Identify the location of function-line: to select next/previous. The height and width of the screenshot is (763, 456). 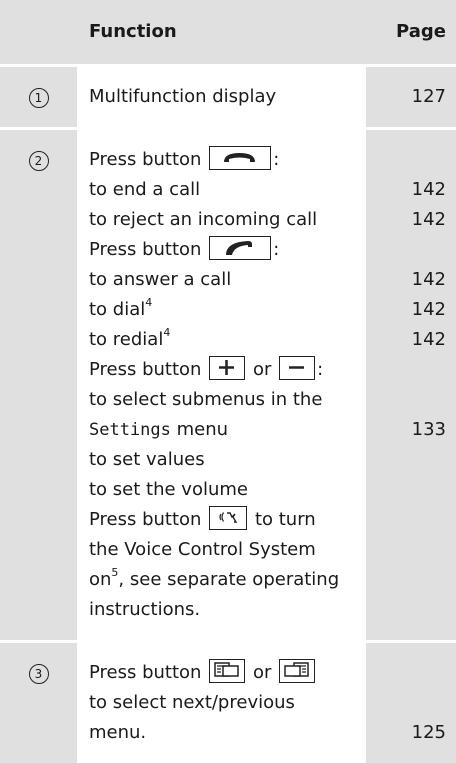
(192, 702).